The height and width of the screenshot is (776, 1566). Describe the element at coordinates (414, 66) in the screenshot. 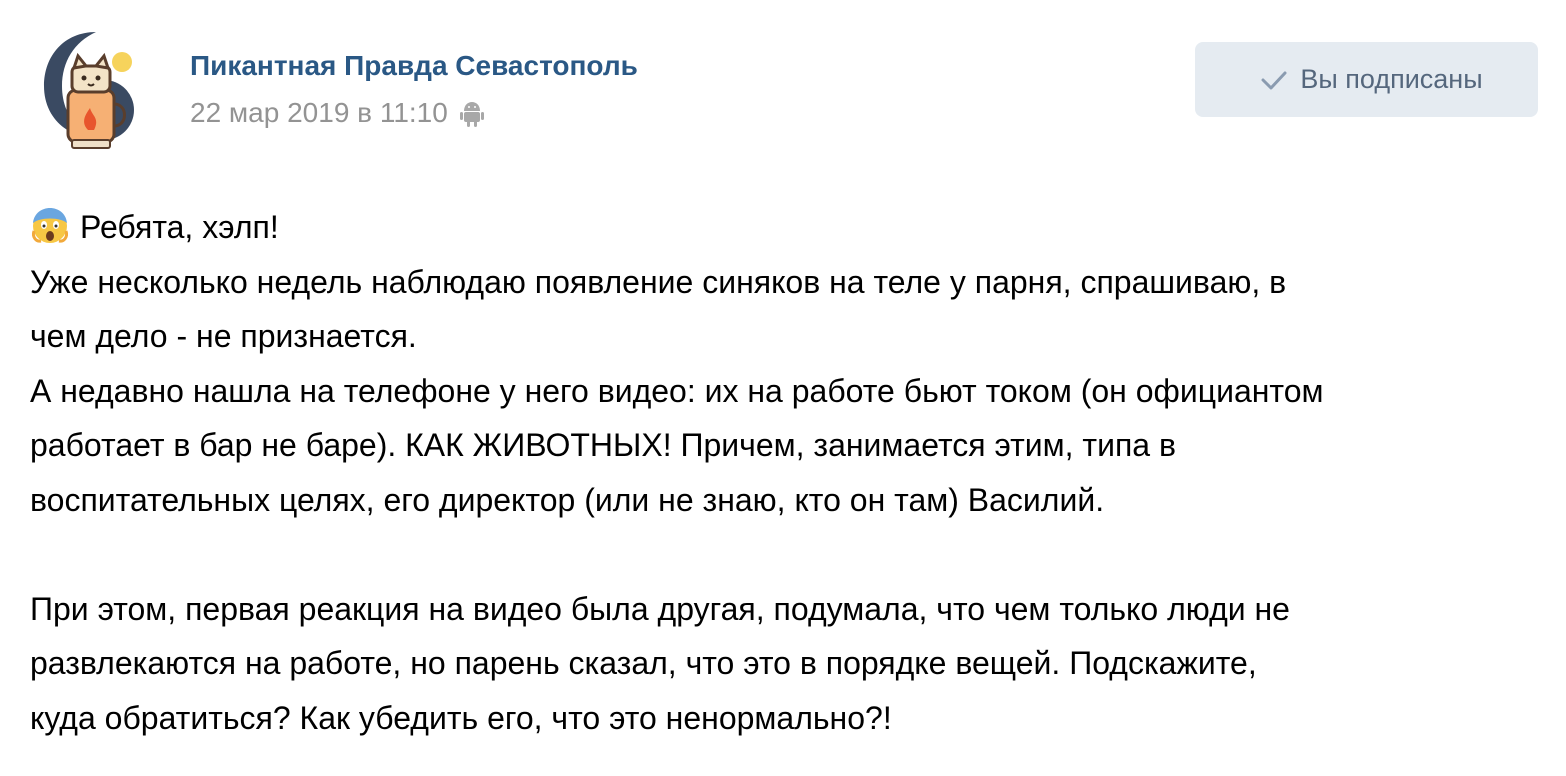

I see `group-name-link: Пикантная Правда Севастополь` at that location.